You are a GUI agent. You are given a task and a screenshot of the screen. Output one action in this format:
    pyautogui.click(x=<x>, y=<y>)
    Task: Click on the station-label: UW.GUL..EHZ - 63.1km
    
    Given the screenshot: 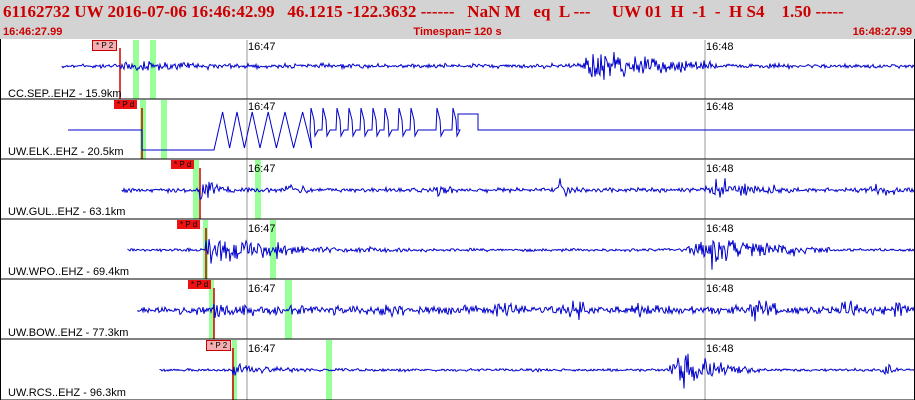 What is the action you would take?
    pyautogui.click(x=67, y=212)
    